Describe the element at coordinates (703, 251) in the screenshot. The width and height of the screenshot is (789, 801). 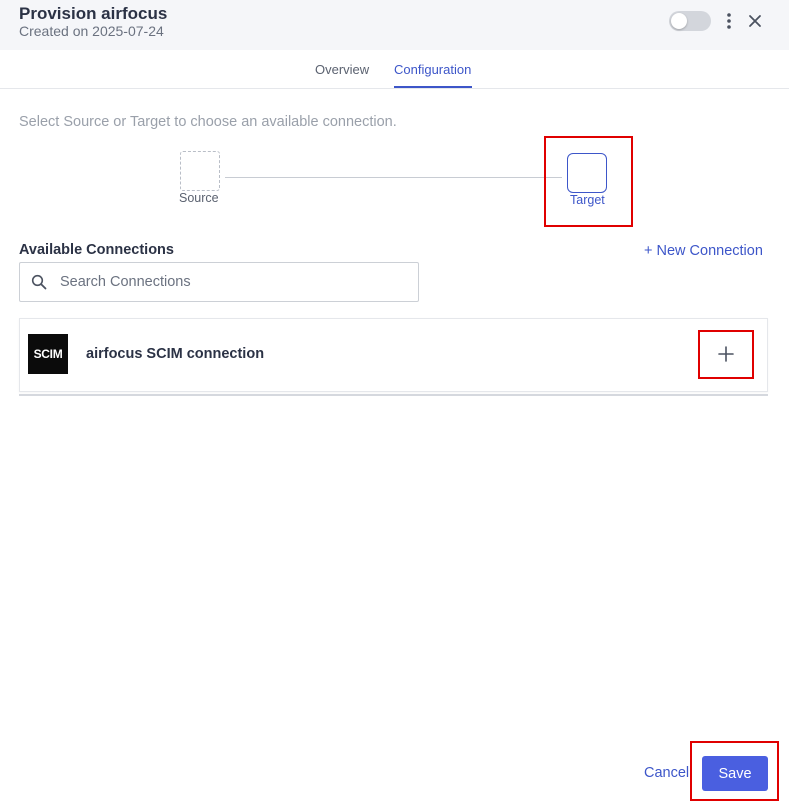
I see `new-connection-link: + New Connection` at that location.